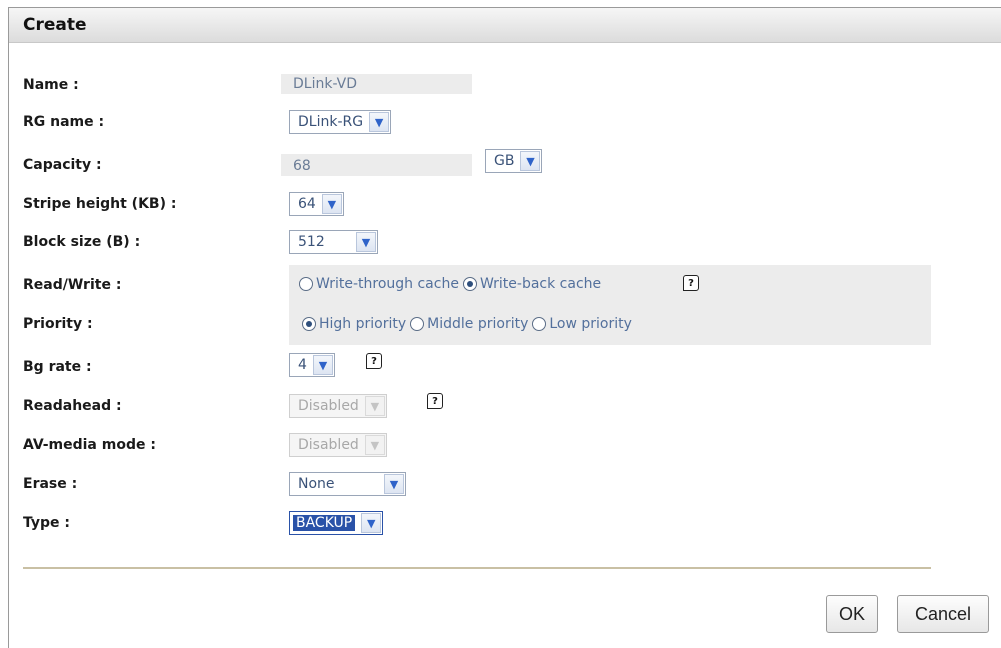  I want to click on capacity-value: 68, so click(302, 166).